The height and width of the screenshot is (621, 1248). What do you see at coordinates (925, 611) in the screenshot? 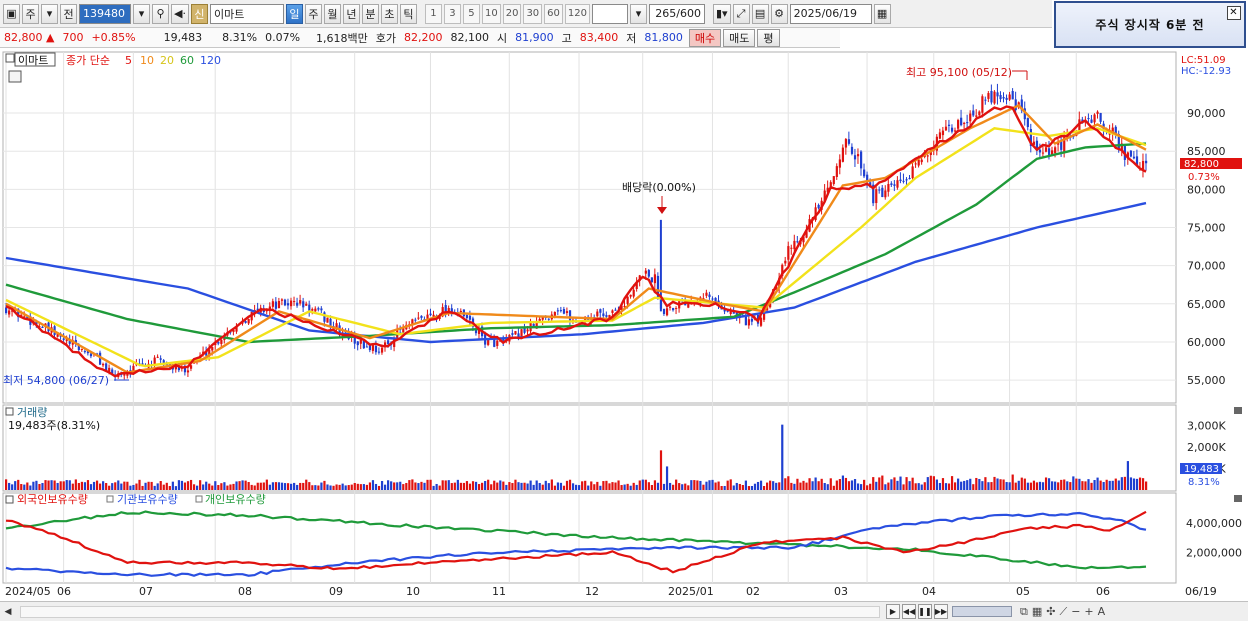
I see `scroll-pause-icon: ❚❚` at bounding box center [925, 611].